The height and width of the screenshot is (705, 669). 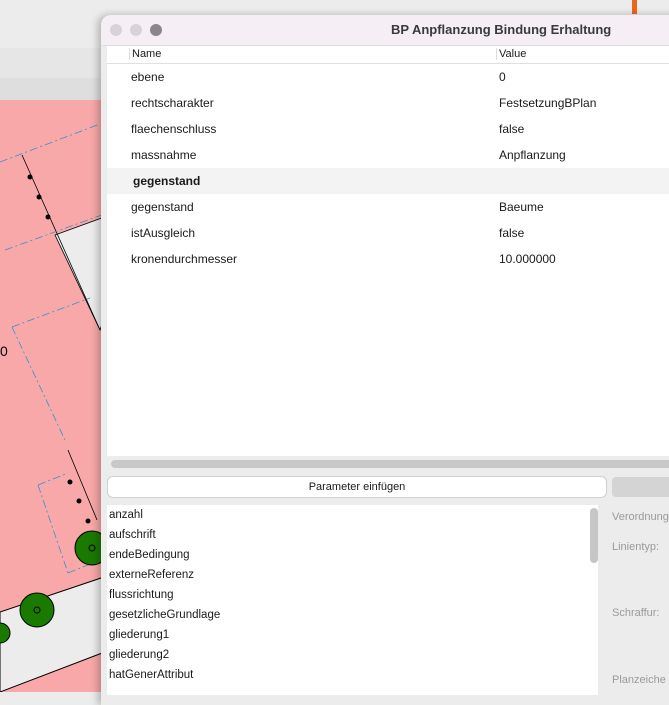 I want to click on row-value: 0, so click(x=502, y=77).